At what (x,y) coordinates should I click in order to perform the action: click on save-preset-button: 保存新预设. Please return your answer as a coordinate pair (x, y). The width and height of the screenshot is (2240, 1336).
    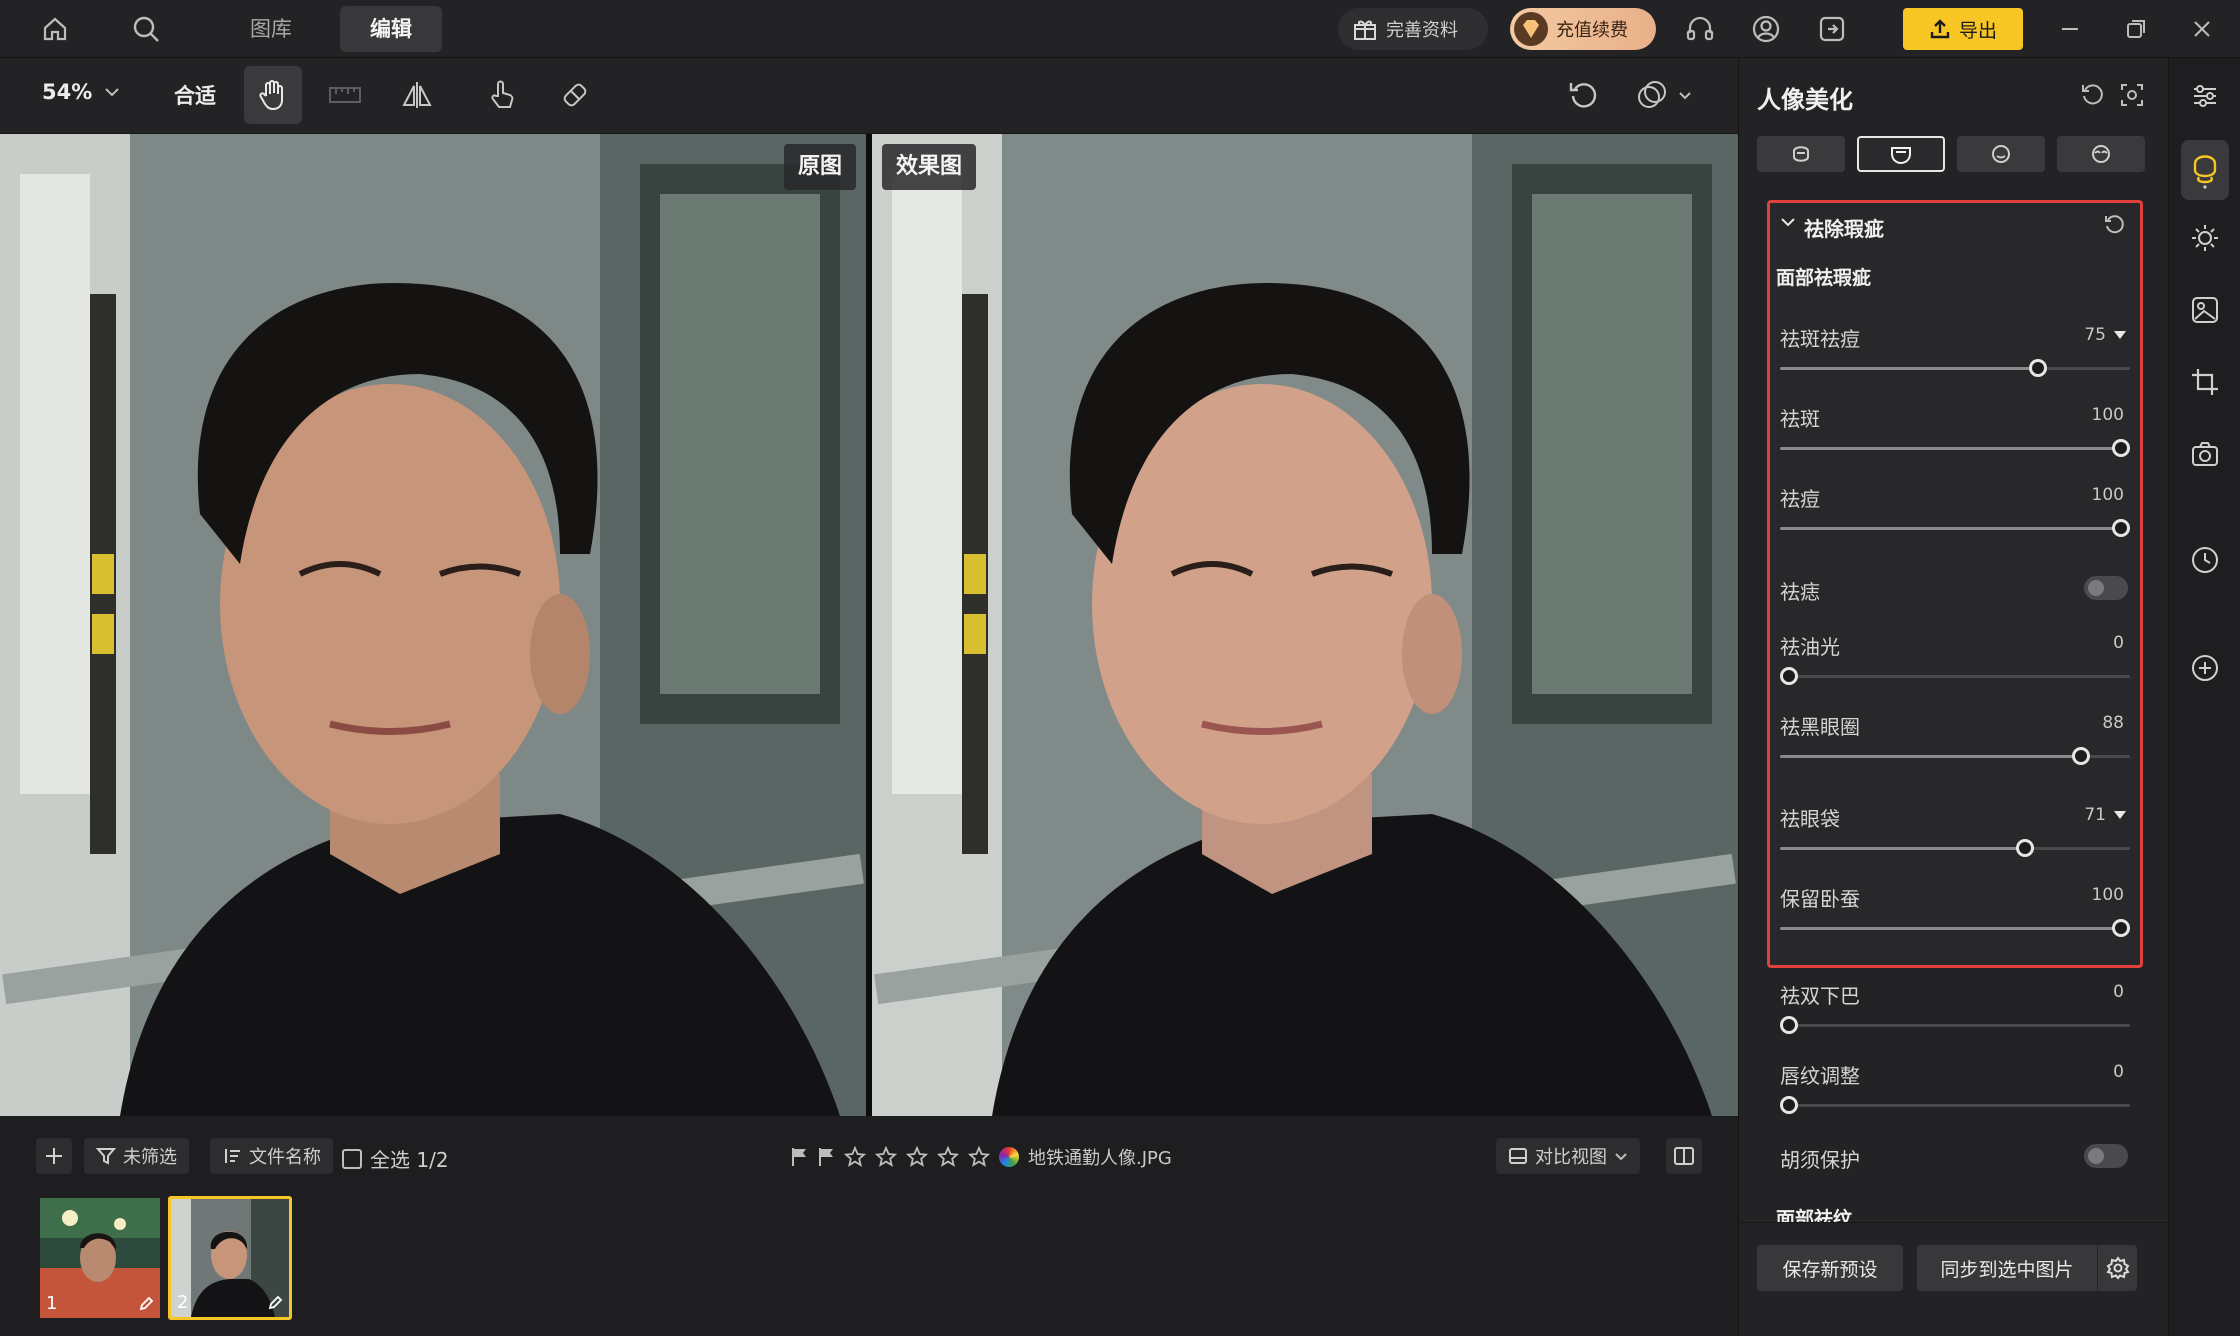
    Looking at the image, I should click on (1830, 1268).